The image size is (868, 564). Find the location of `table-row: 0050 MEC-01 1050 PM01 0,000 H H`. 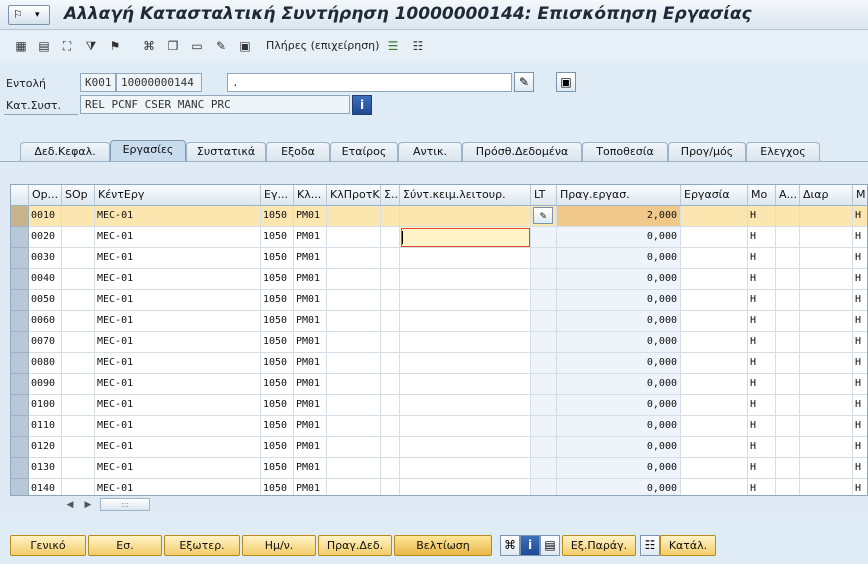

table-row: 0050 MEC-01 1050 PM01 0,000 H H is located at coordinates (439, 300).